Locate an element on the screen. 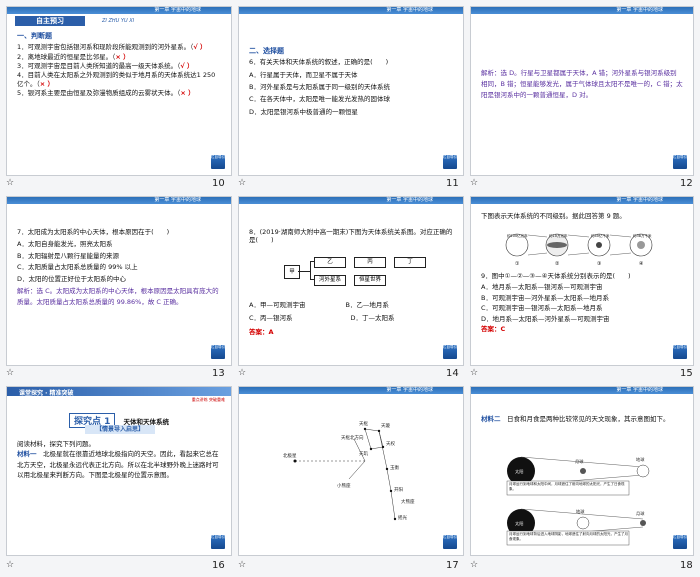  box-galaxies: 河外星系 is located at coordinates (330, 280).